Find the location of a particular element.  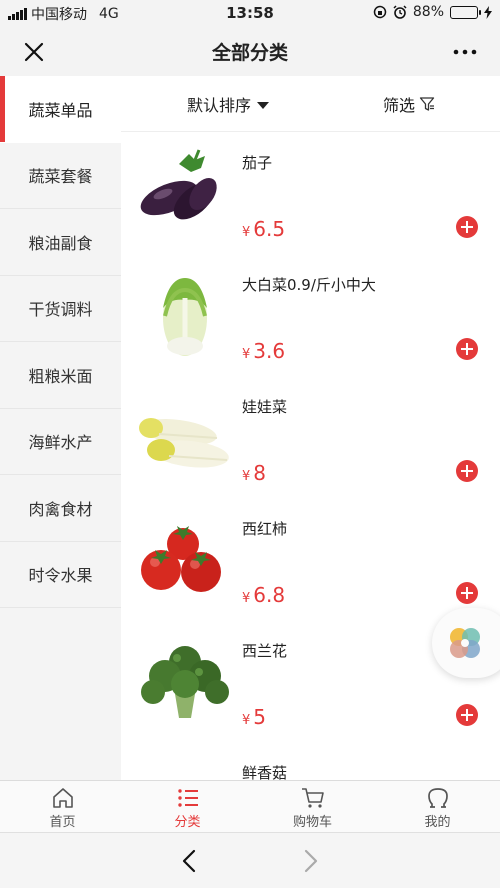

status-right: 88% is located at coordinates (432, 12).